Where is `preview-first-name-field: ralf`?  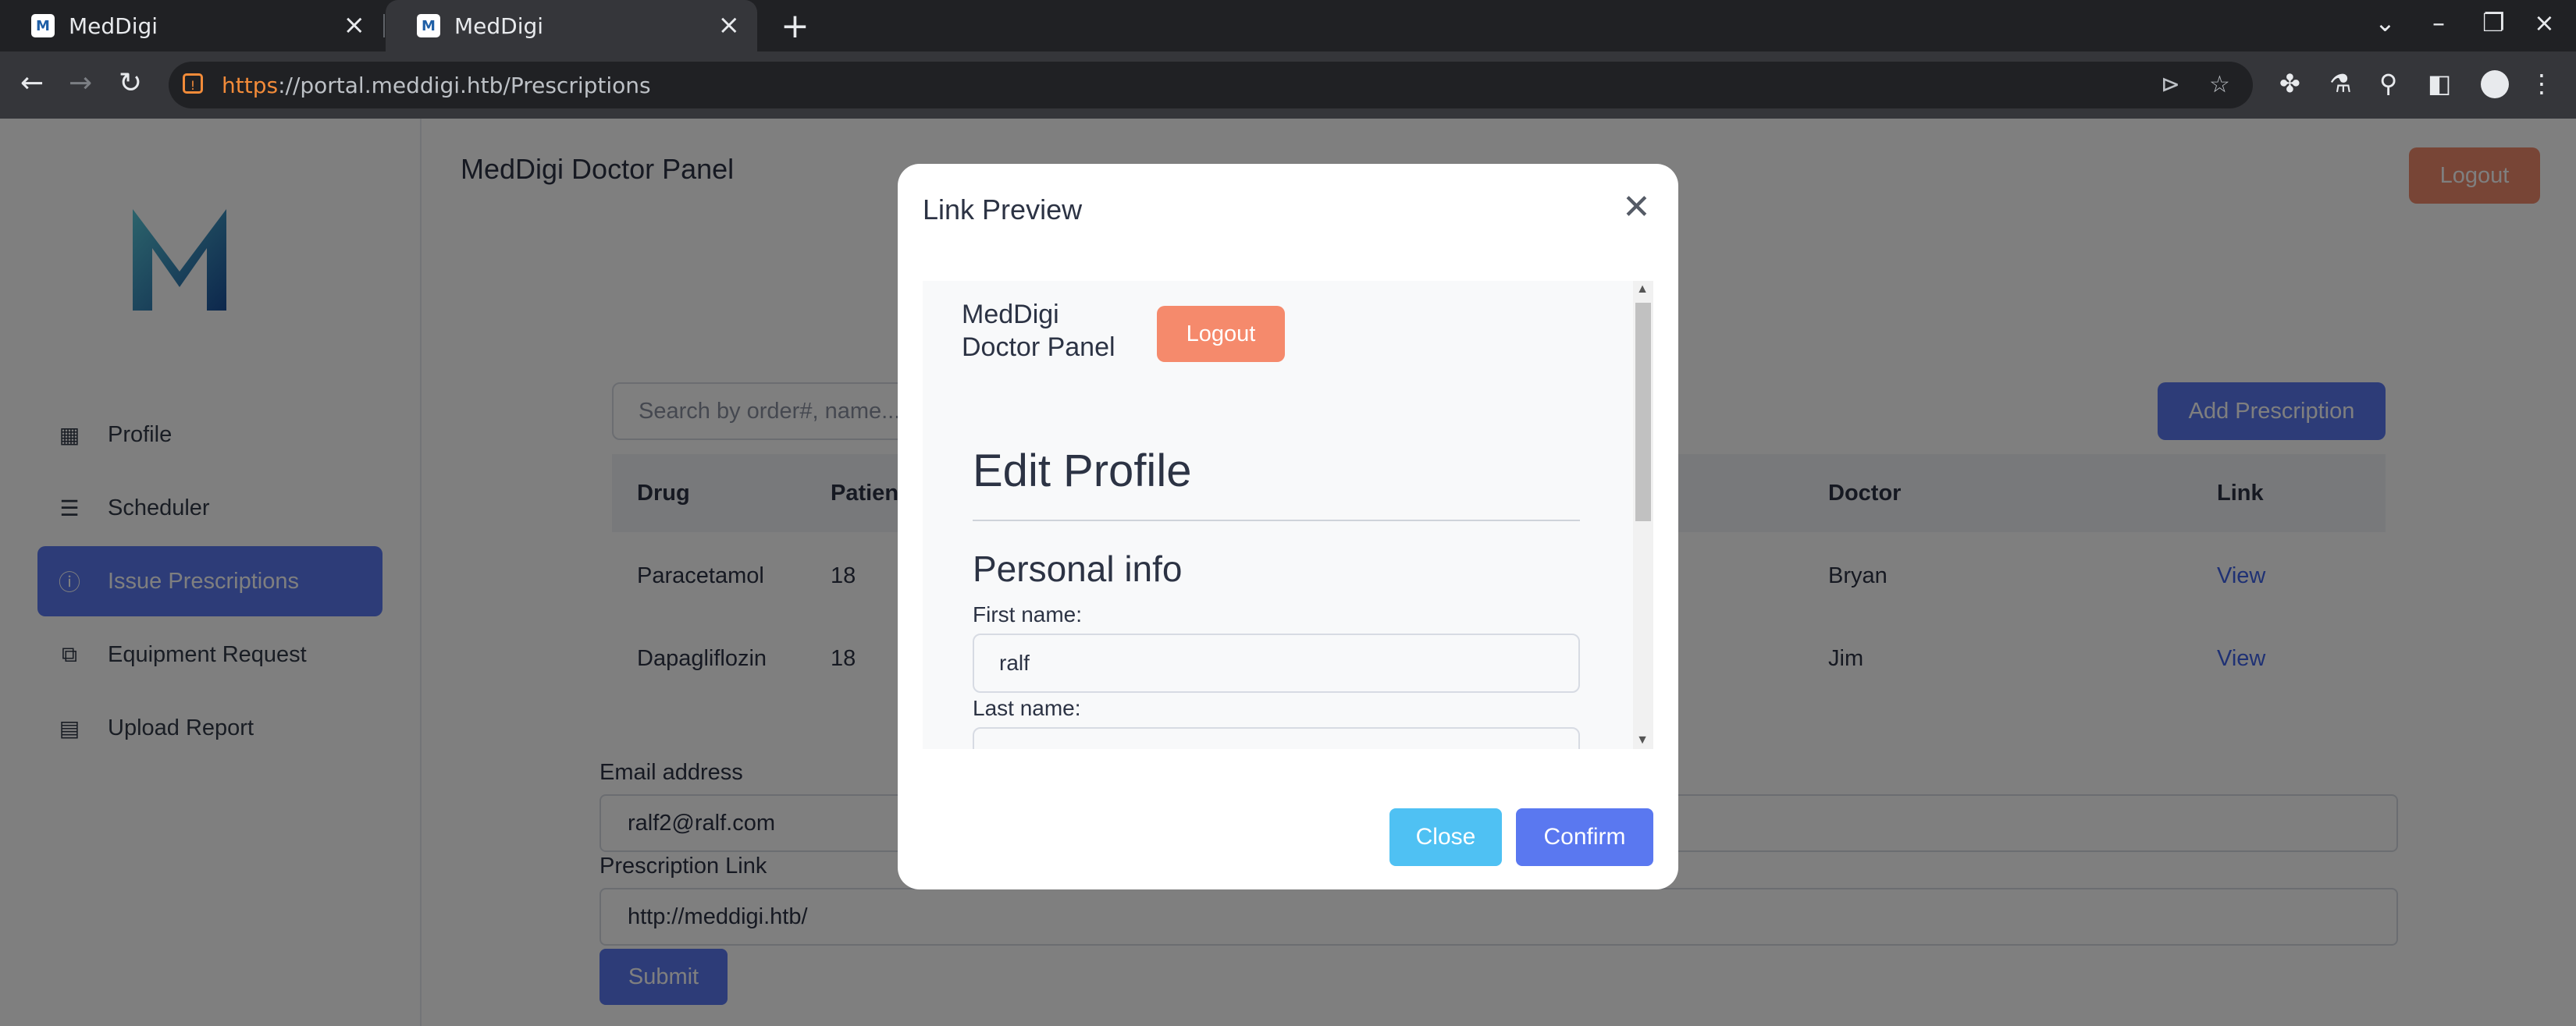 preview-first-name-field: ralf is located at coordinates (1276, 663).